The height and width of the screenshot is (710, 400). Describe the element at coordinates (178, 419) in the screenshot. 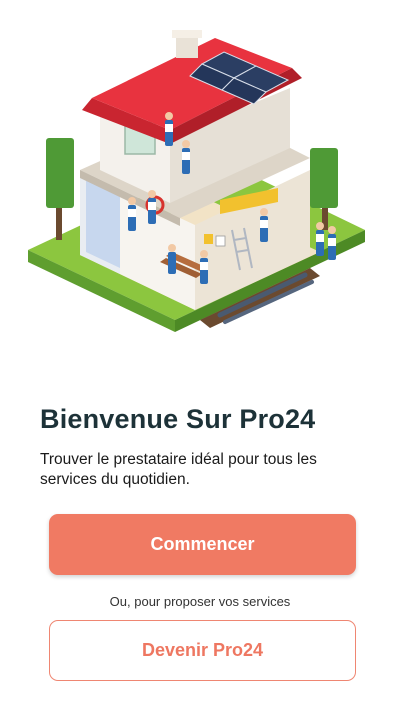

I see `page-title: Bienvenue Sur Pro24` at that location.